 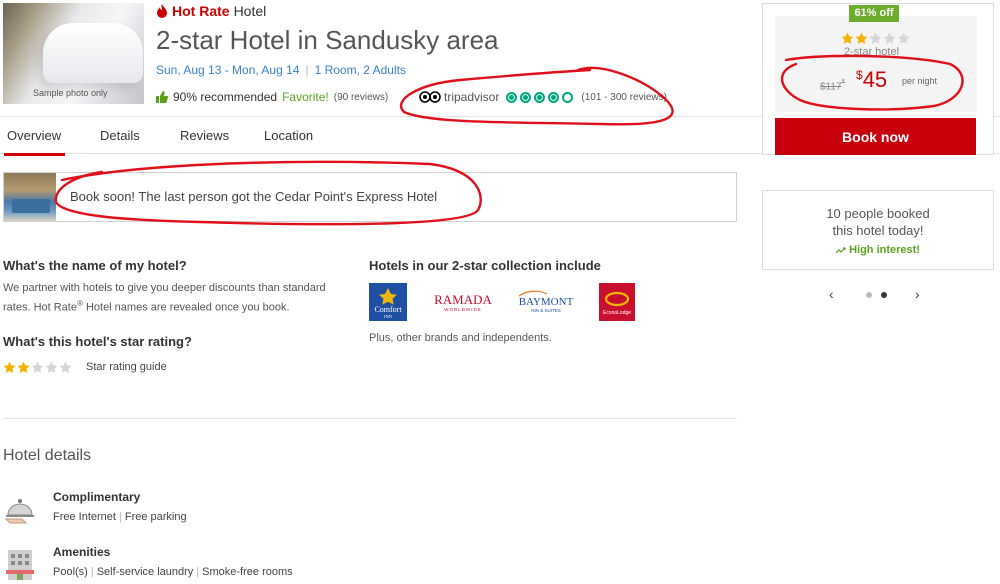 What do you see at coordinates (97, 497) in the screenshot?
I see `complimentary-title: Complimentary` at bounding box center [97, 497].